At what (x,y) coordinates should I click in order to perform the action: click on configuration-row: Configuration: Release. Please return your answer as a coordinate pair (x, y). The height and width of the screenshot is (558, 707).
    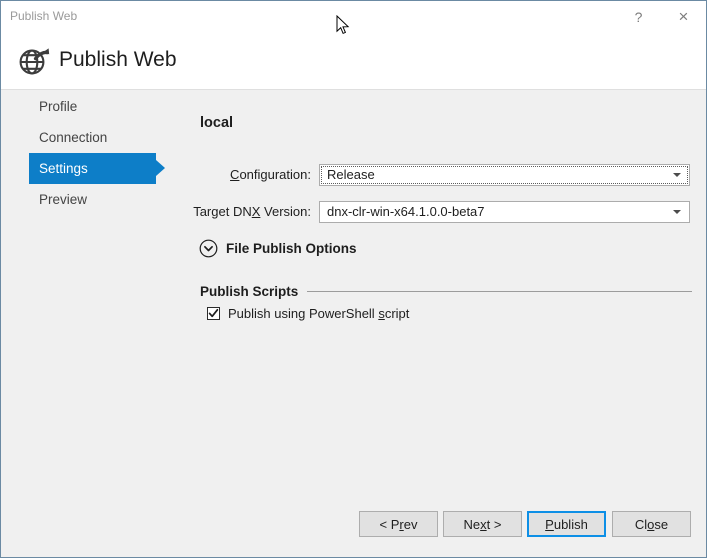
    Looking at the image, I should click on (438, 175).